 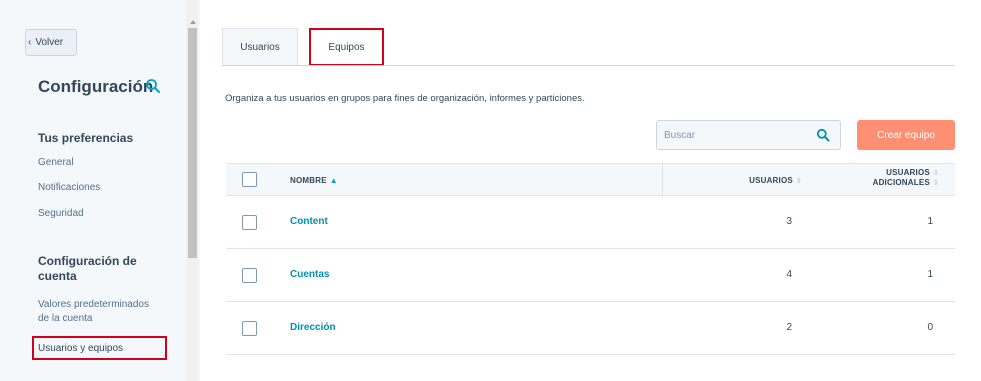 What do you see at coordinates (590, 179) in the screenshot?
I see `table-header: NOMBRE ▲ USUARIOS ⇕ USUARIOS ⇕ ADICIONALES ⇕` at bounding box center [590, 179].